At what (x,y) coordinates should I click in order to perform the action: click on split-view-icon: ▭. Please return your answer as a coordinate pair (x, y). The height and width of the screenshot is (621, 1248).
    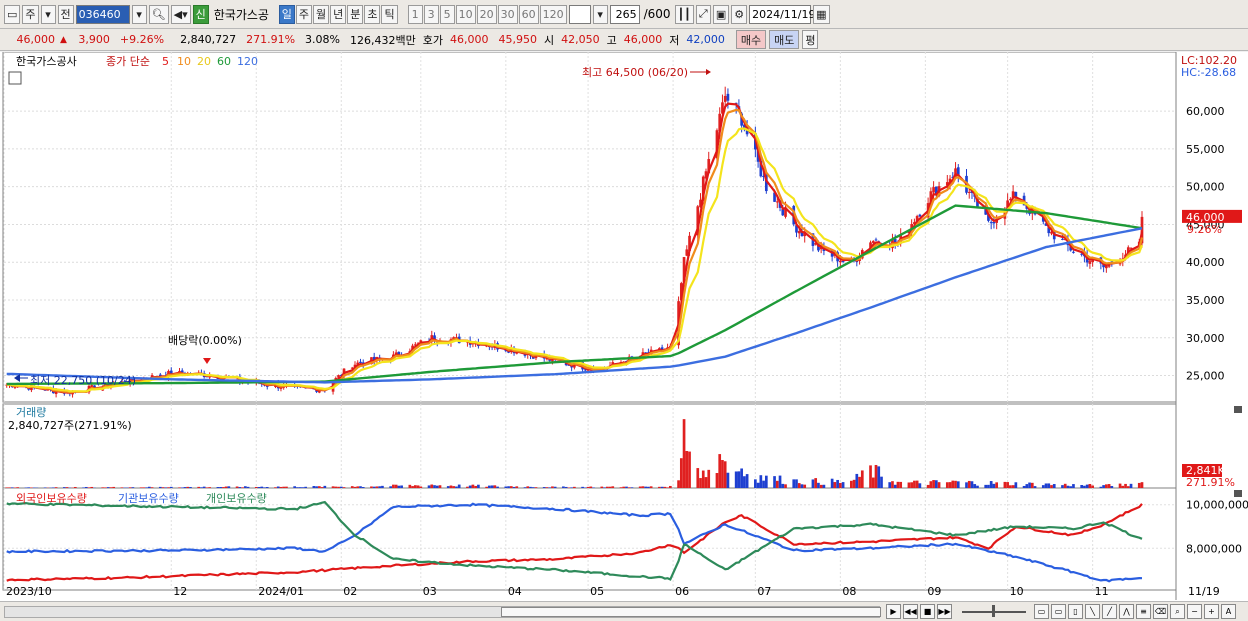
    Looking at the image, I should click on (1041, 611).